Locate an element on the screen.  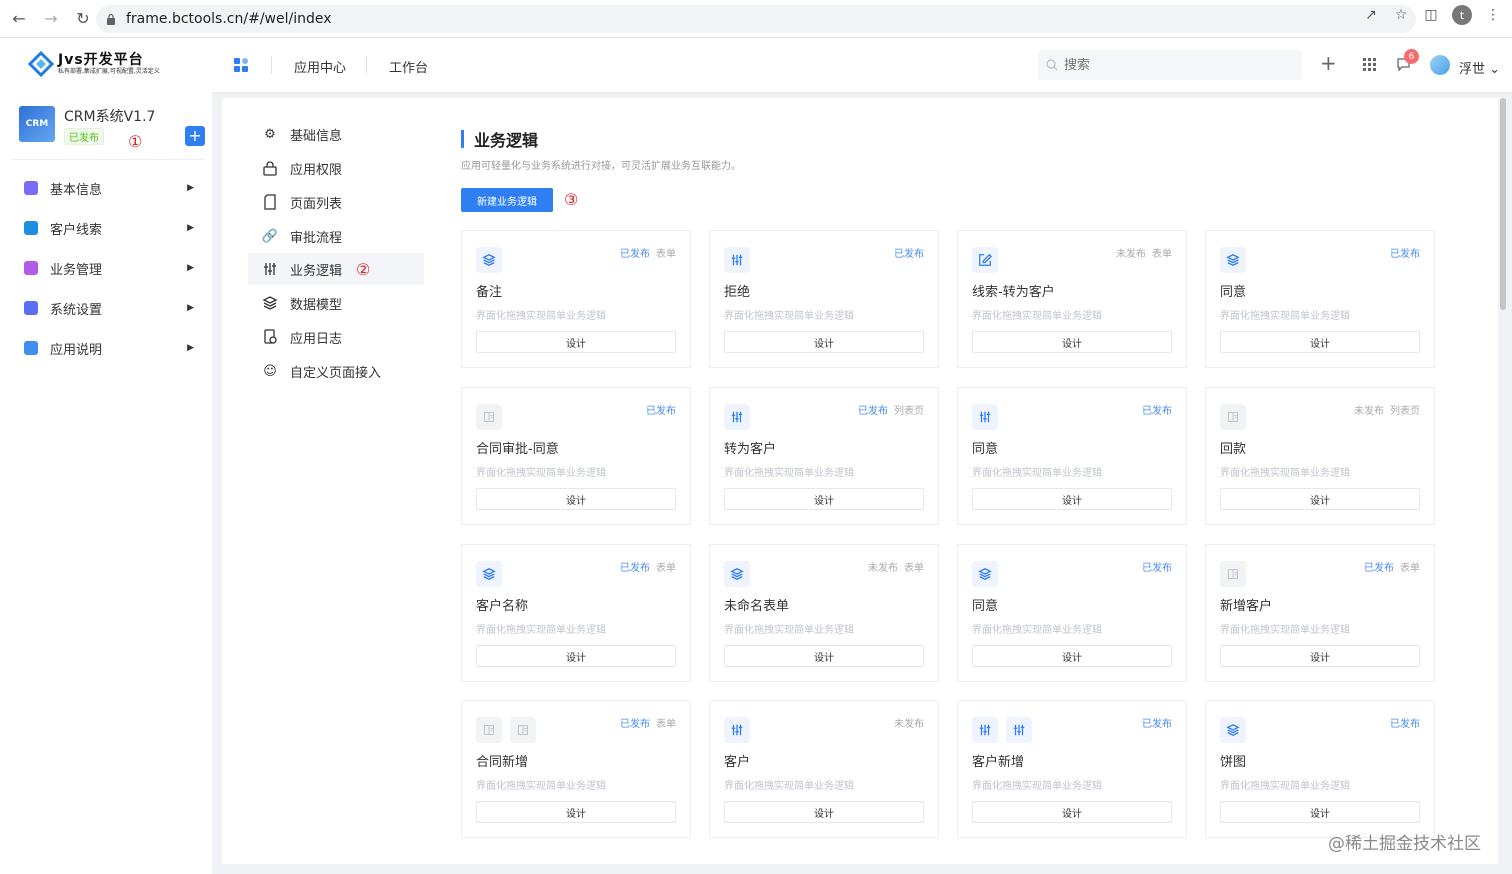
back-icon: ← is located at coordinates (19, 19).